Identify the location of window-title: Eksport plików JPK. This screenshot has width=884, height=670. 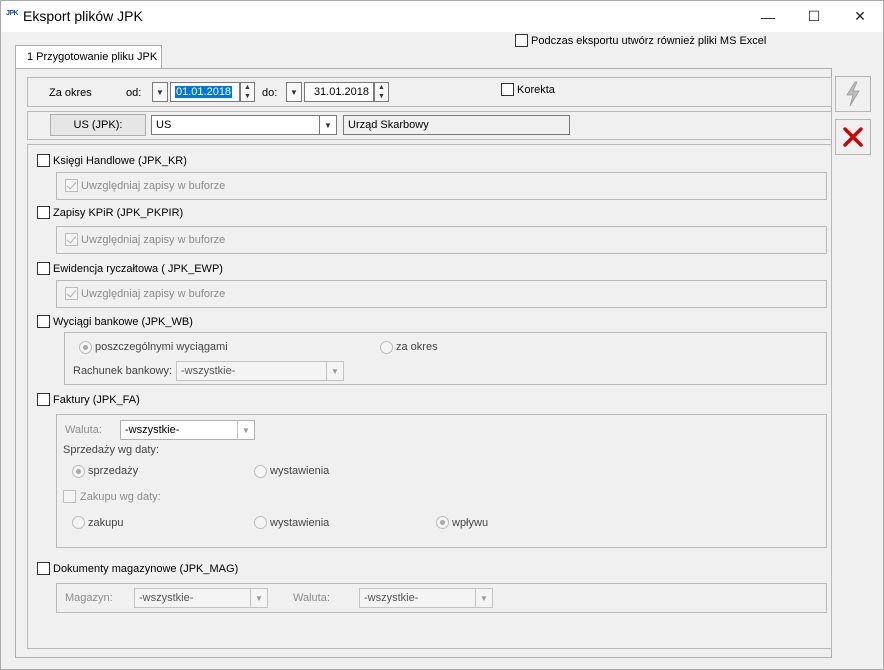
(83, 16).